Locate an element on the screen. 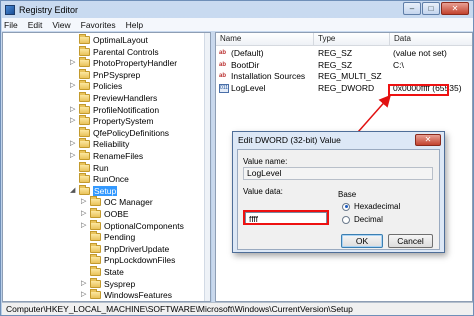 The width and height of the screenshot is (474, 316). maximize-button: □ is located at coordinates (431, 8).